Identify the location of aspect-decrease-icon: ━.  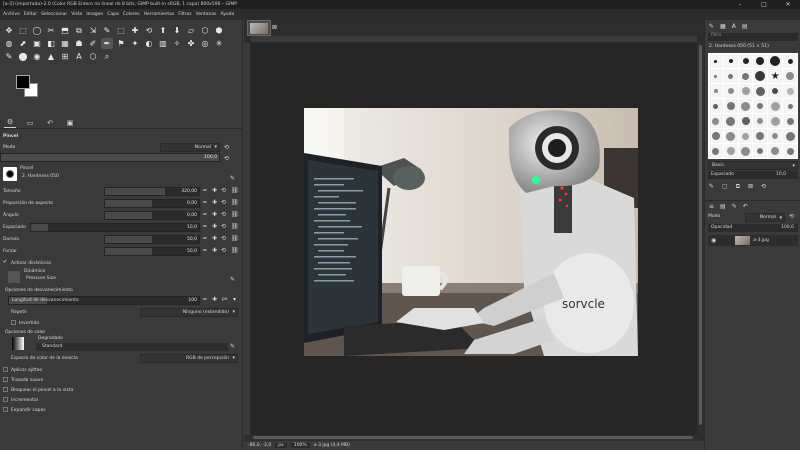
(205, 202).